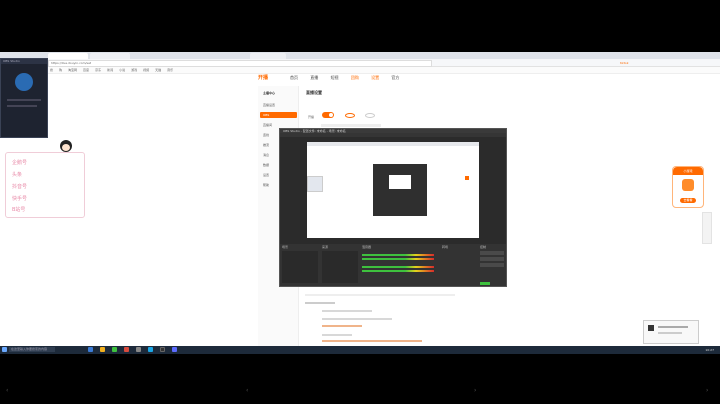 This screenshot has height=404, width=720. What do you see at coordinates (17, 175) in the screenshot?
I see `widget-row: 头条` at bounding box center [17, 175].